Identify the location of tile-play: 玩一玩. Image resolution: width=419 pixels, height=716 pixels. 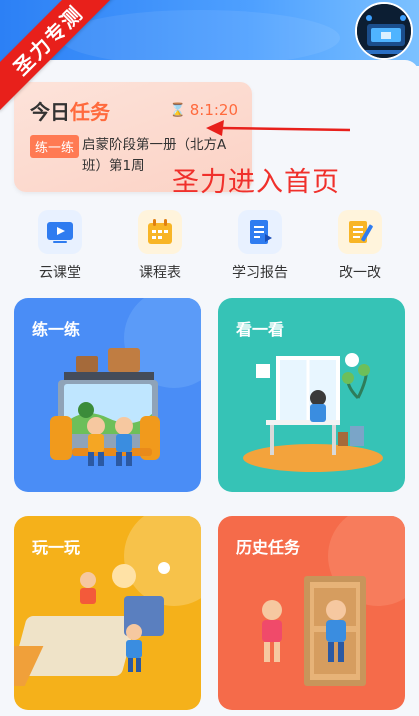
(107, 613).